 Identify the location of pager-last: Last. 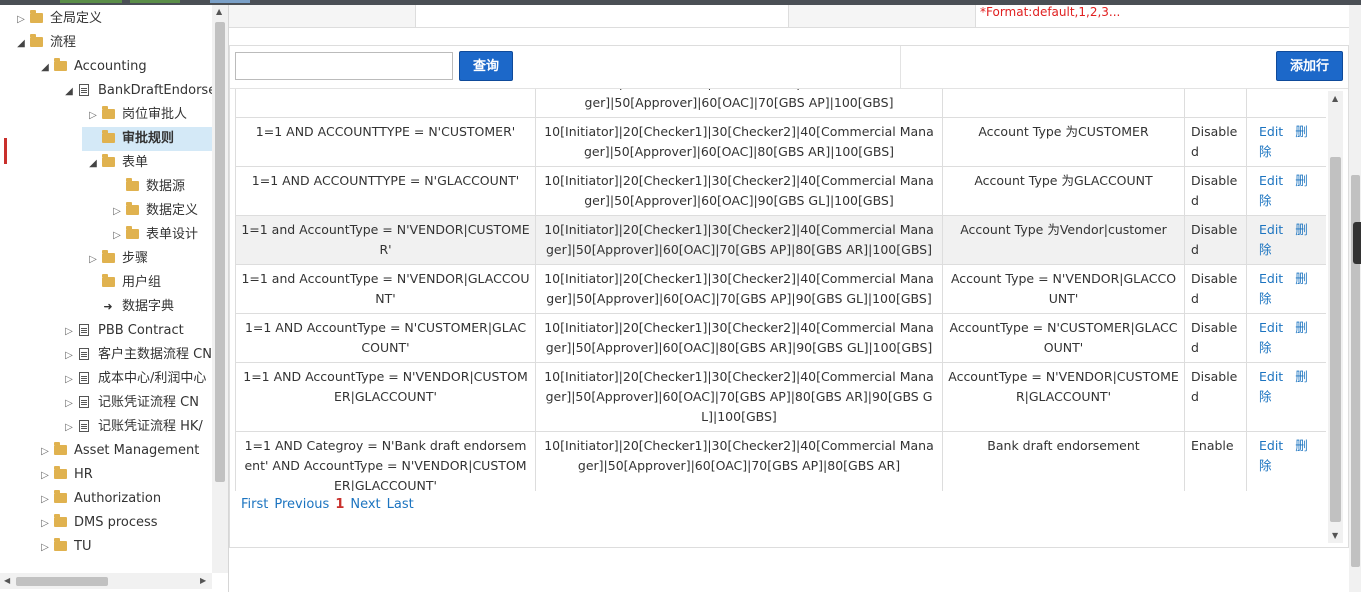
(400, 504).